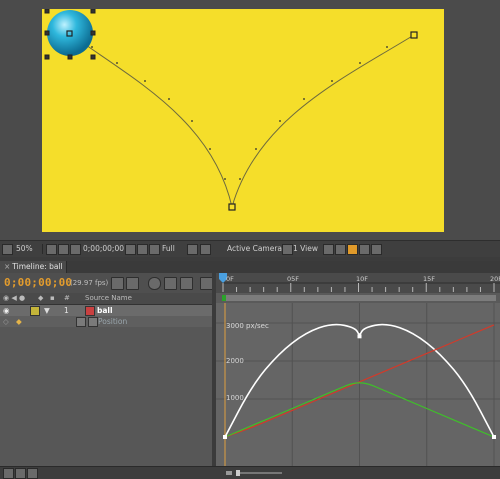 Image resolution: width=500 pixels, height=479 pixels. What do you see at coordinates (235, 398) in the screenshot?
I see `graph-label-1000: 1000` at bounding box center [235, 398].